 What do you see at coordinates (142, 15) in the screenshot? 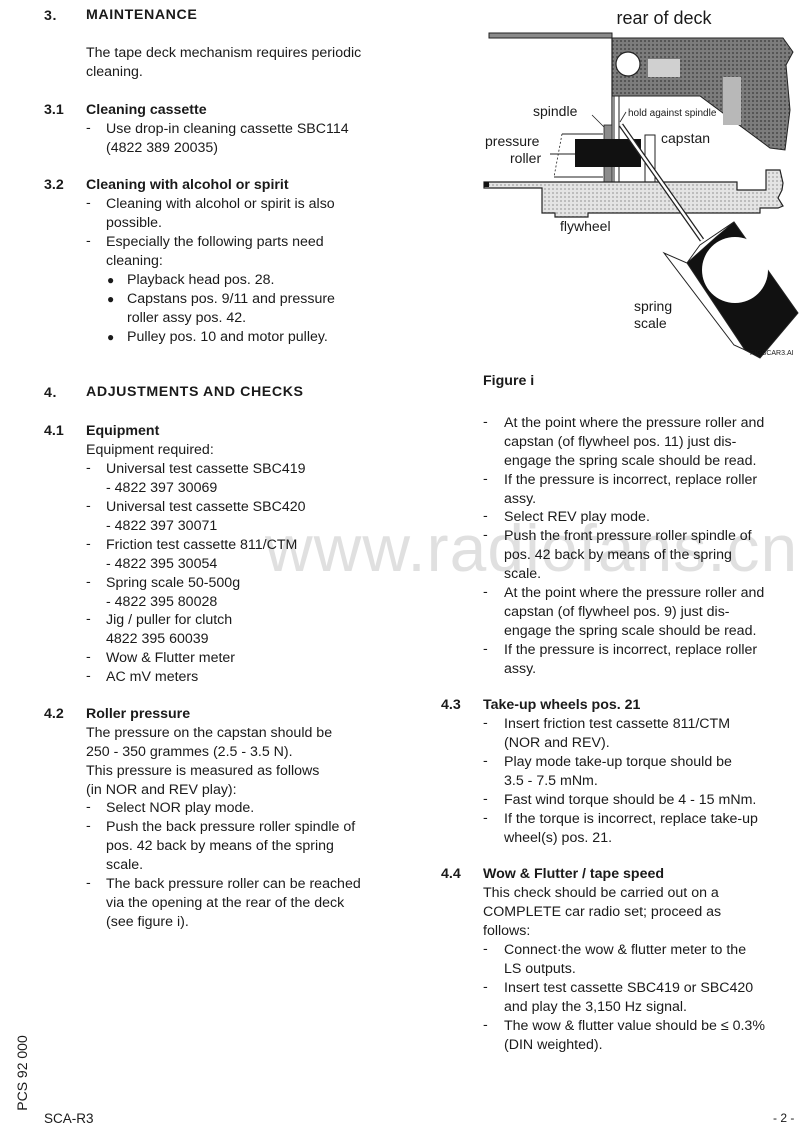
I see `section-title-maintenance: MAINTENANCE` at bounding box center [142, 15].